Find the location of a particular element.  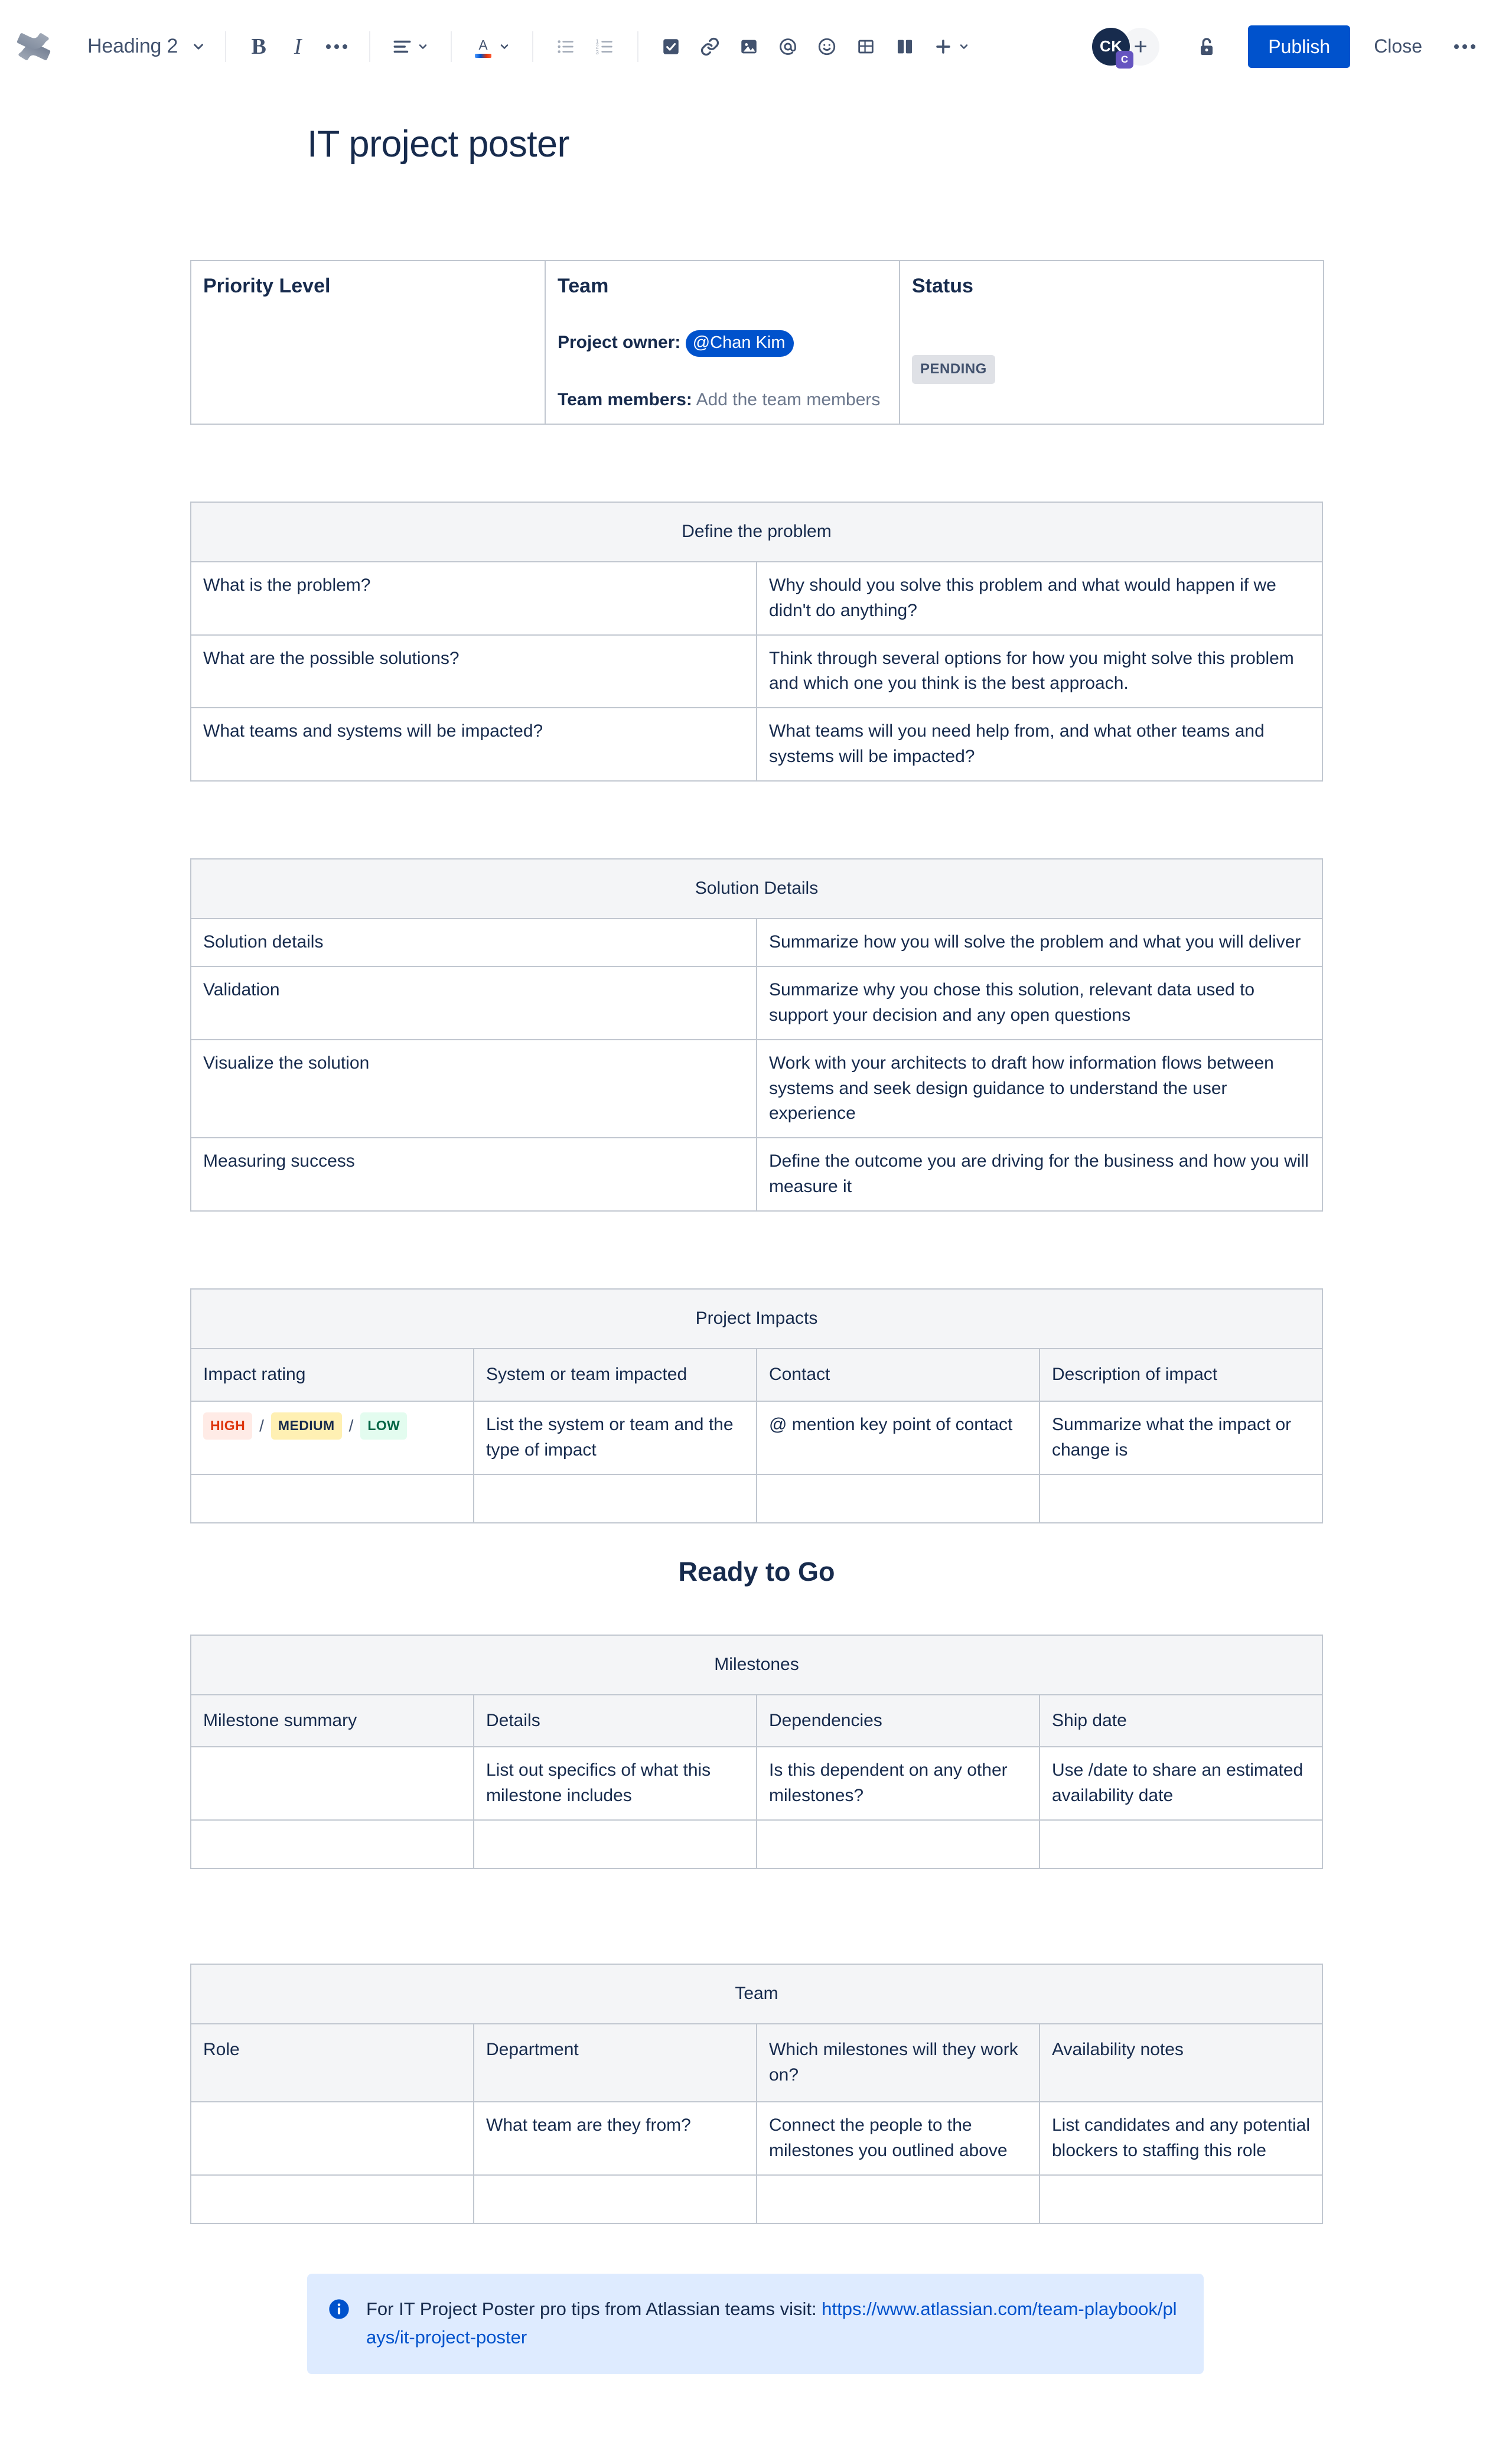

impact-rating-cell: HIGH / MEDIUM / LOW is located at coordinates (332, 1437).